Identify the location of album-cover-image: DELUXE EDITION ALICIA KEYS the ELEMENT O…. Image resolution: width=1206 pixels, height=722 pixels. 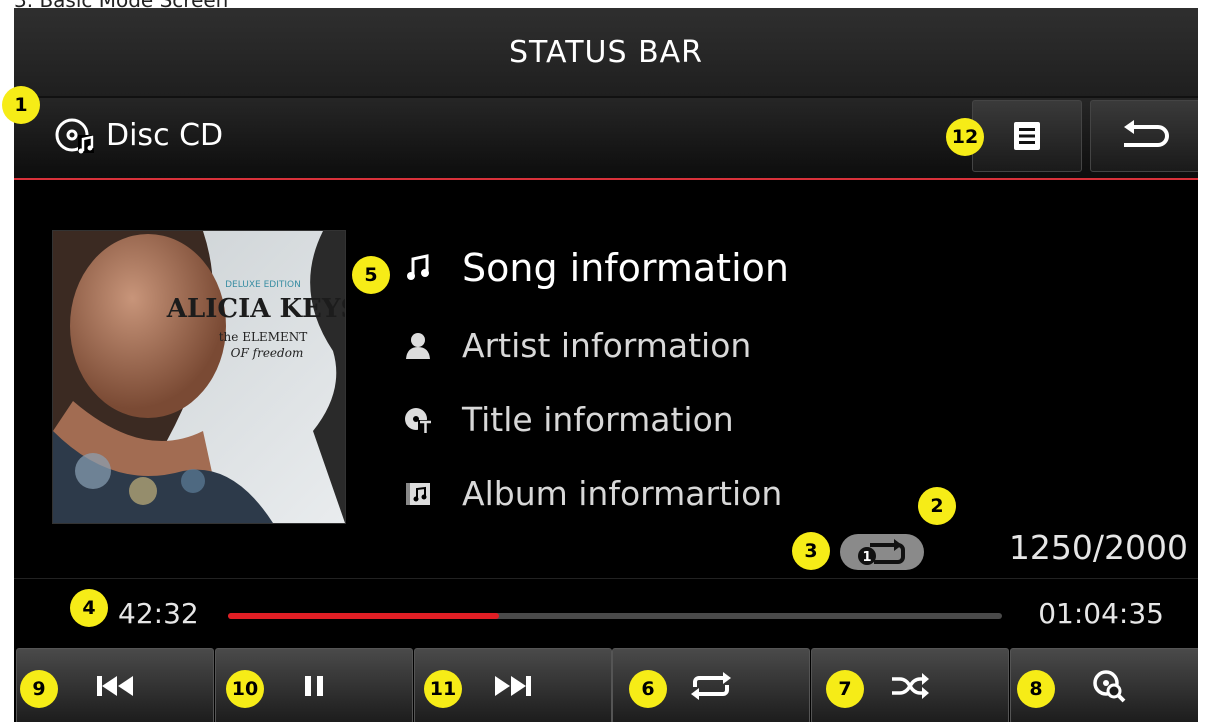
(199, 377).